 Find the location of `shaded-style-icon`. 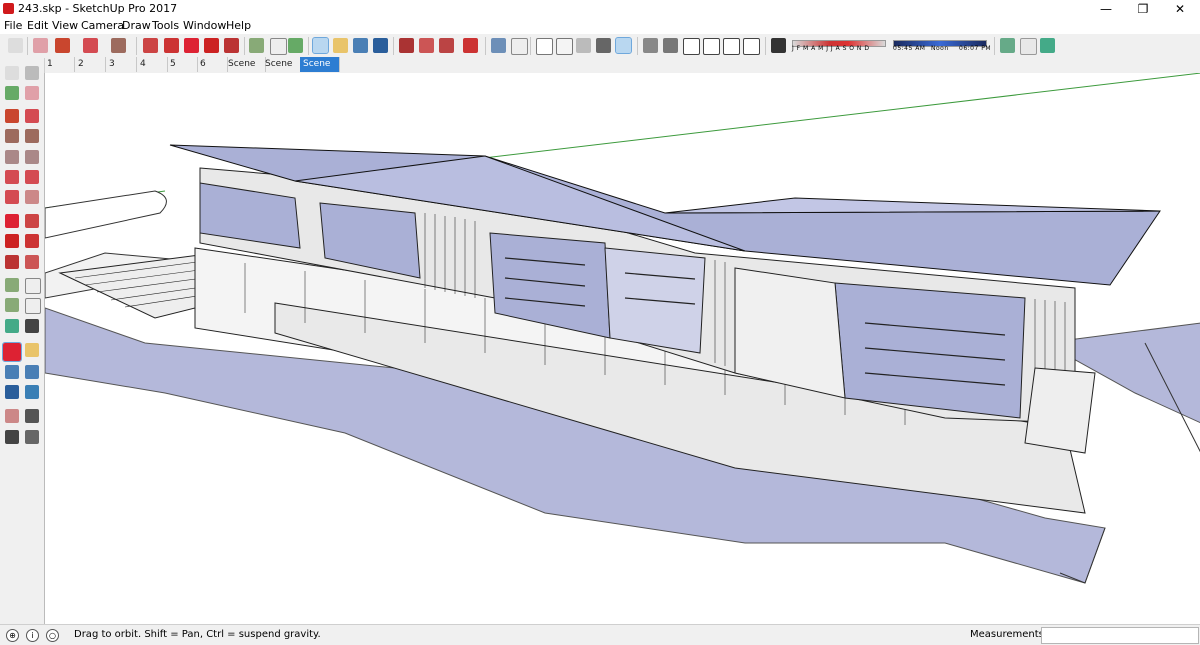

shaded-style-icon is located at coordinates (583, 45).